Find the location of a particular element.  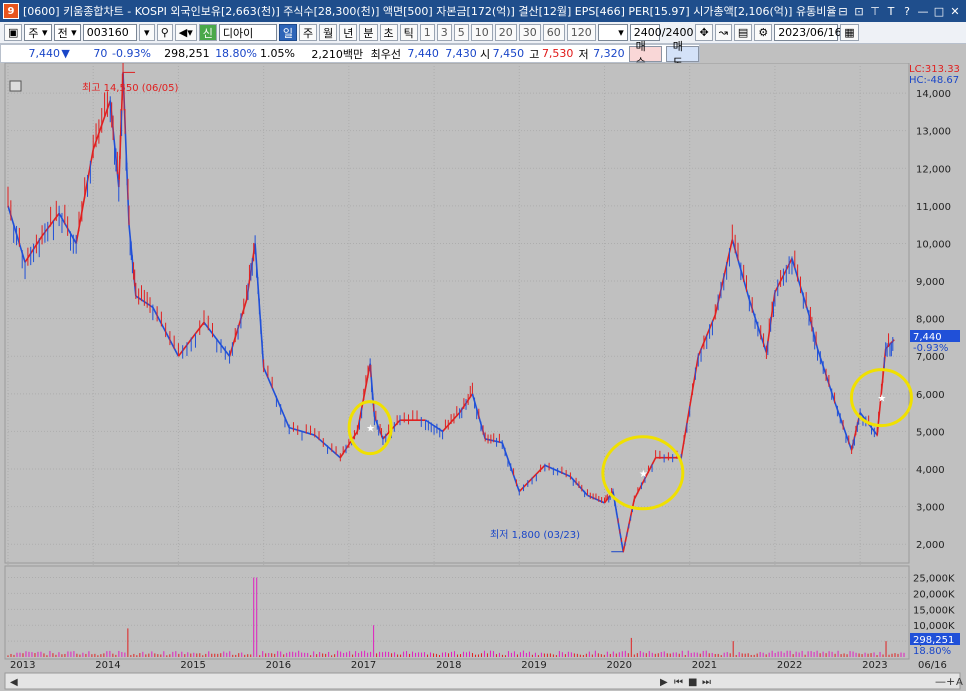

best-bid: 7,430 is located at coordinates (461, 53).